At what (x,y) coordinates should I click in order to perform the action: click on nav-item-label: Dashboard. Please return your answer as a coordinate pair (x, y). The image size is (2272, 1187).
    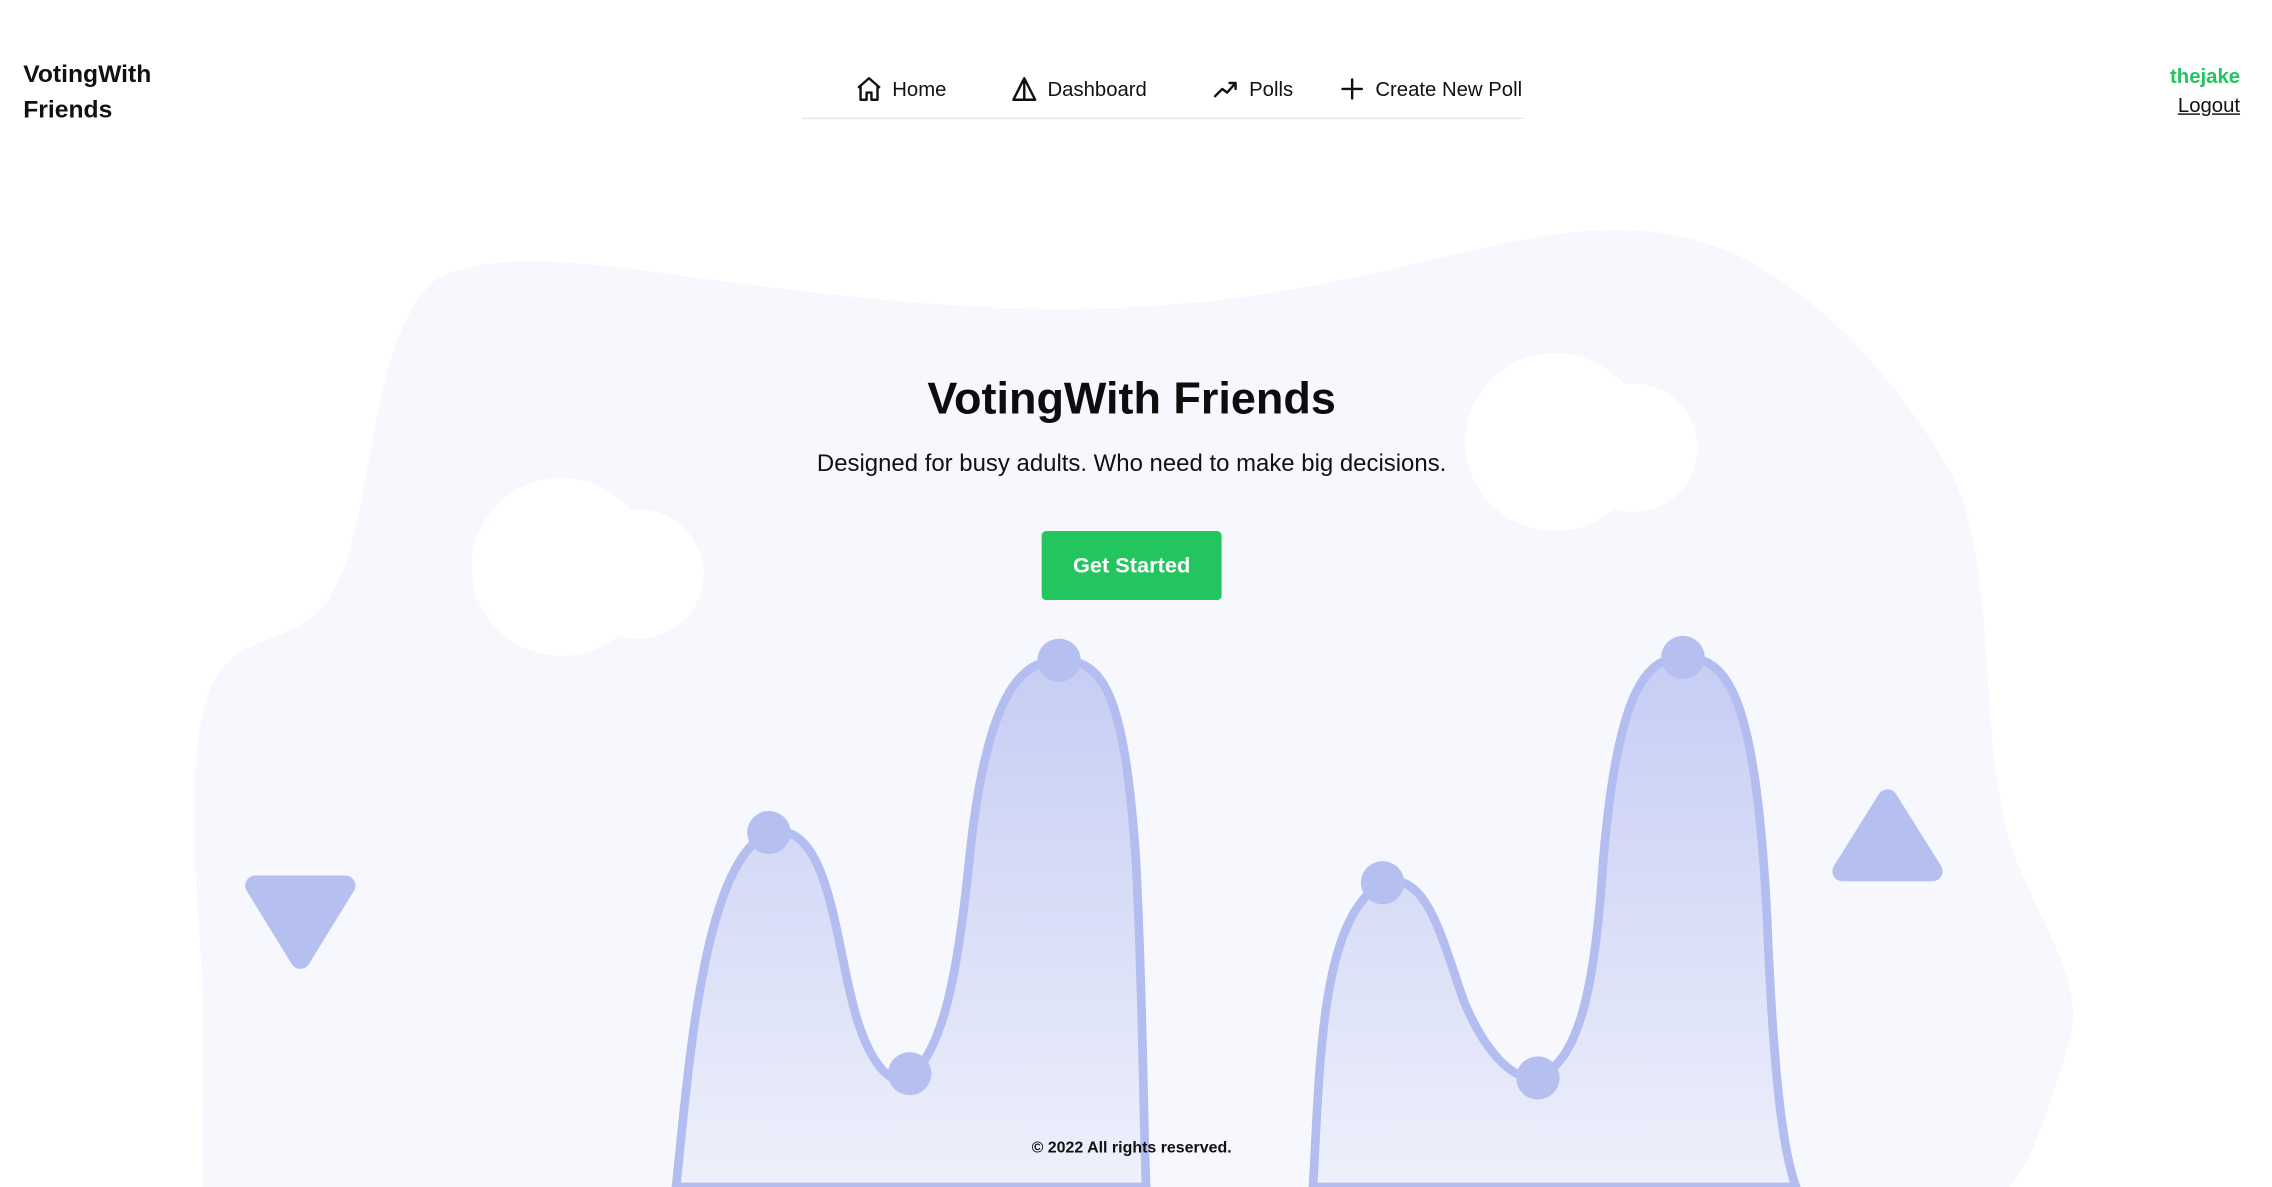
    Looking at the image, I should click on (1097, 89).